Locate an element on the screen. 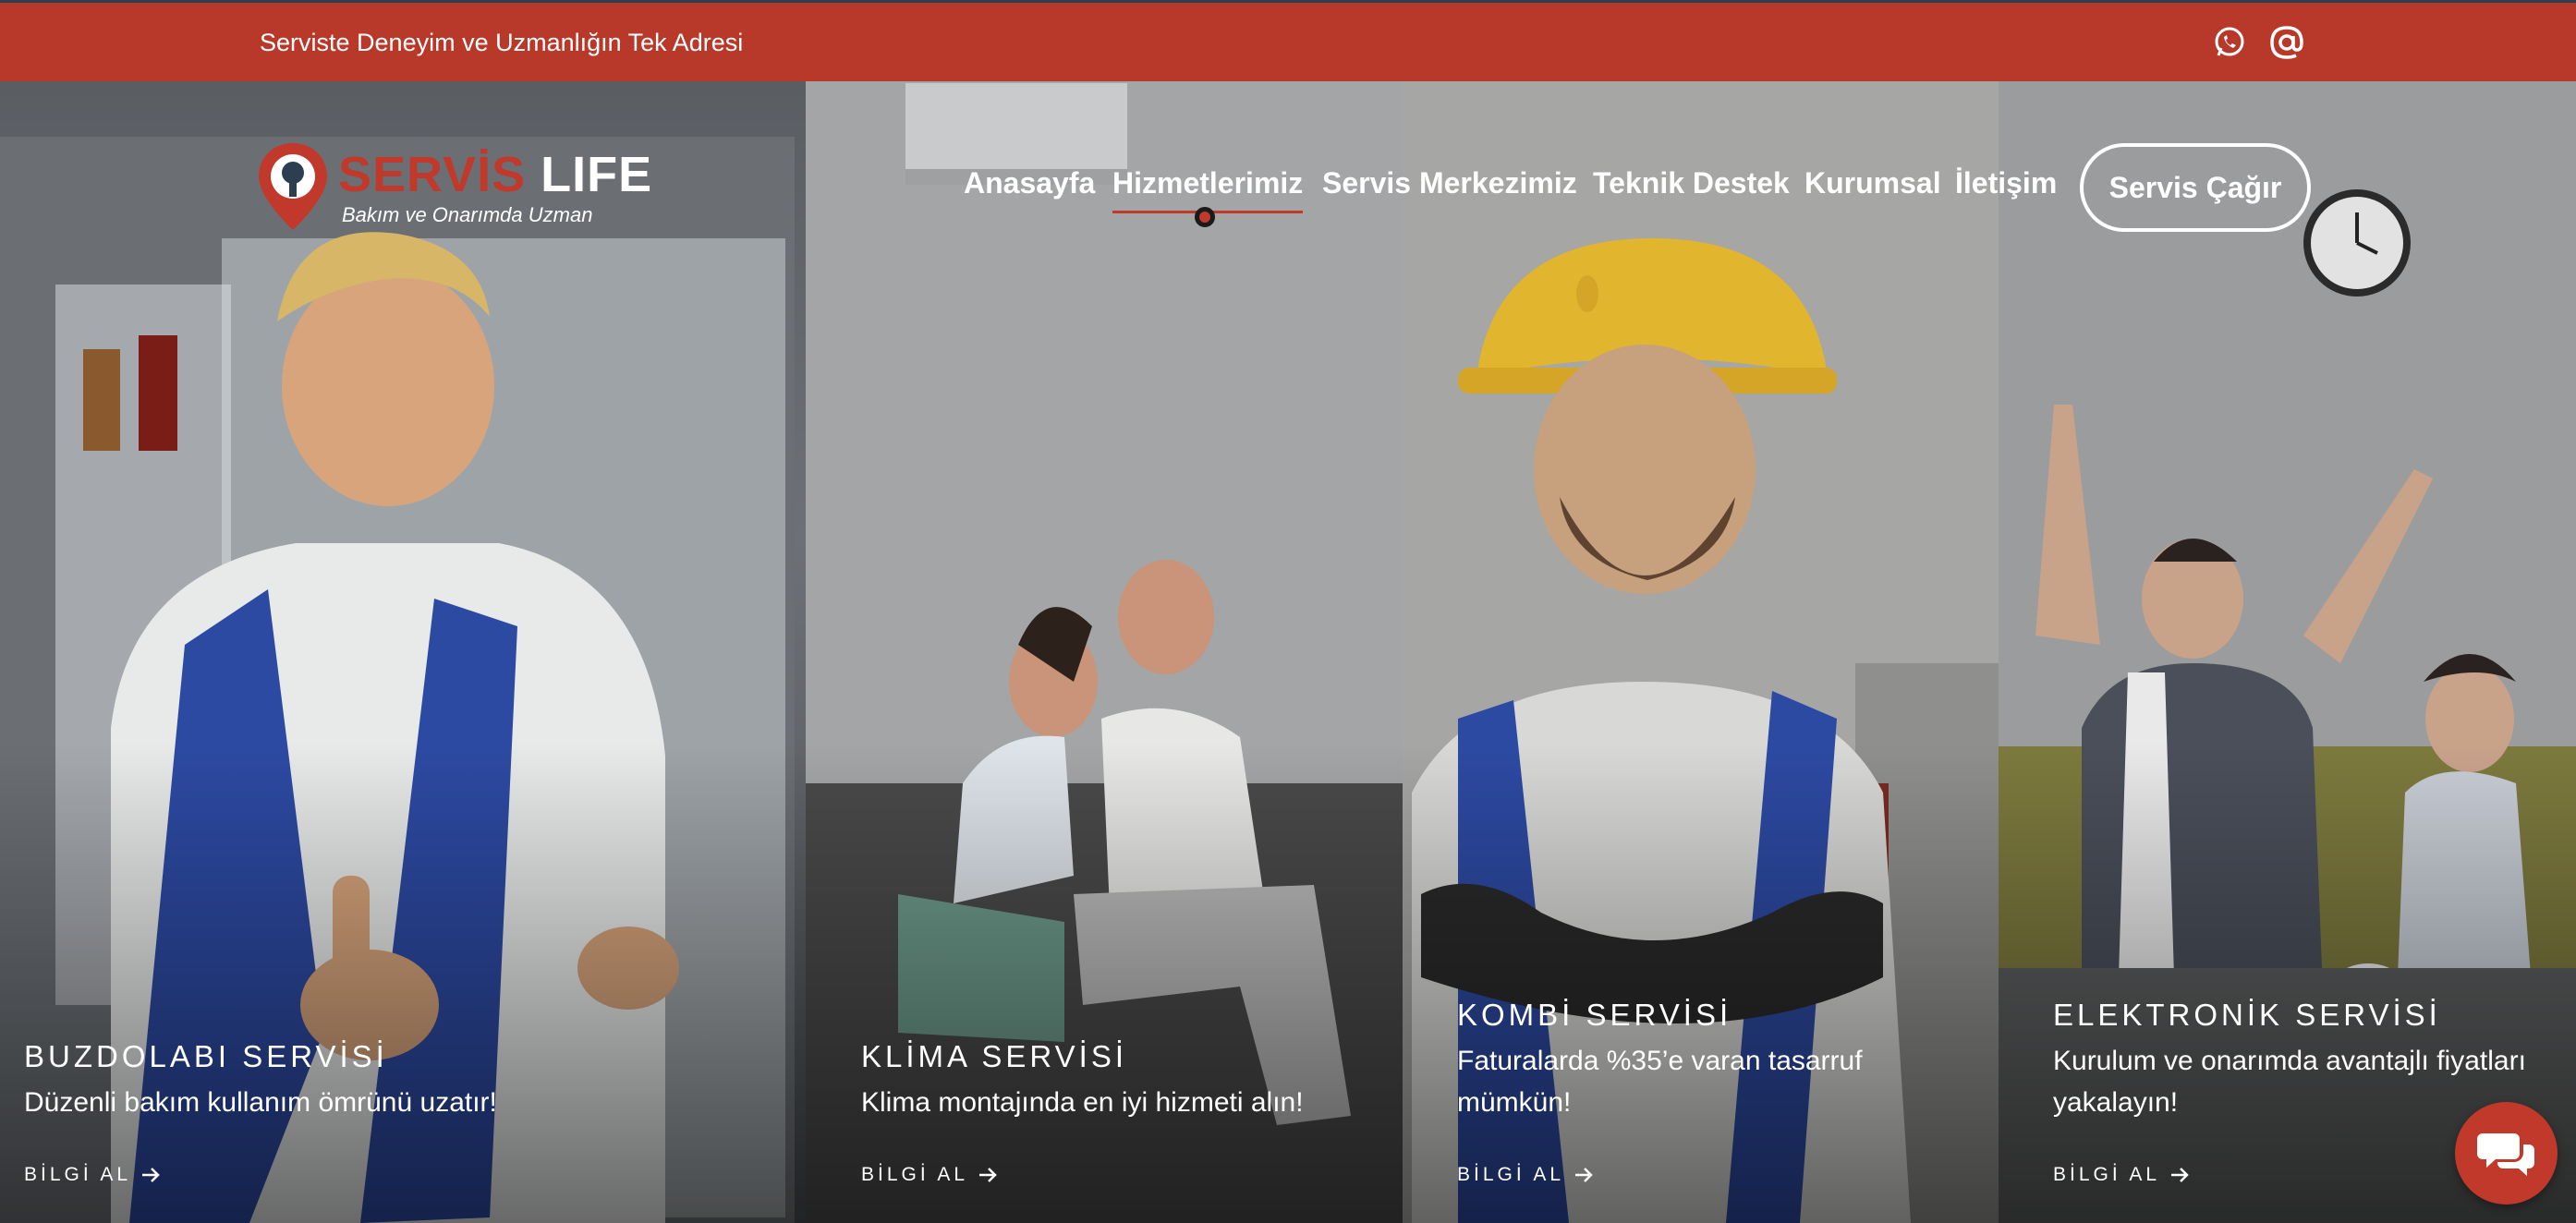 This screenshot has height=1223, width=2576. bilgi-al-link-buzdolabi: BİLGİ AL is located at coordinates (92, 1175).